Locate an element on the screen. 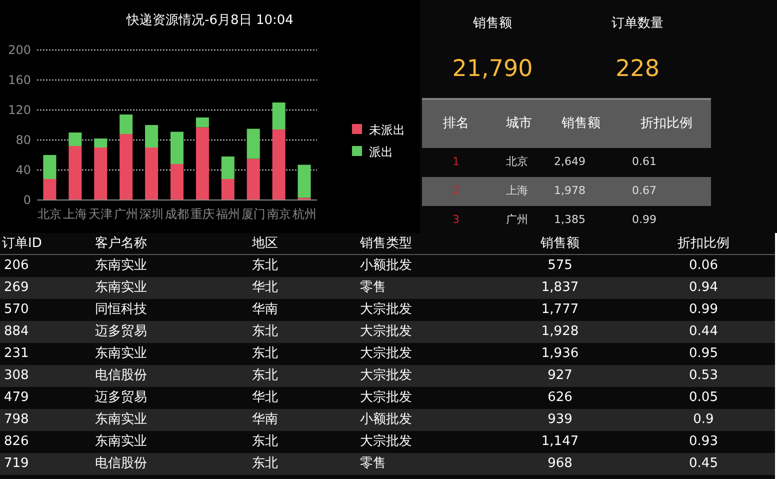 This screenshot has height=479, width=777. kpi-label: 订单数量 is located at coordinates (638, 24).